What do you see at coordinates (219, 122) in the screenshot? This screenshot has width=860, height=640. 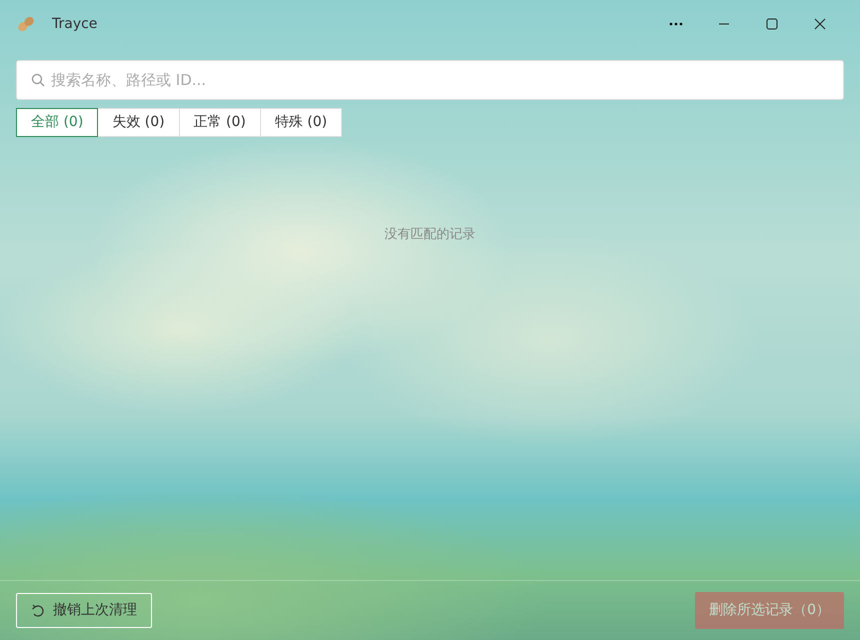 I see `filter-tab: 正常 (0)` at bounding box center [219, 122].